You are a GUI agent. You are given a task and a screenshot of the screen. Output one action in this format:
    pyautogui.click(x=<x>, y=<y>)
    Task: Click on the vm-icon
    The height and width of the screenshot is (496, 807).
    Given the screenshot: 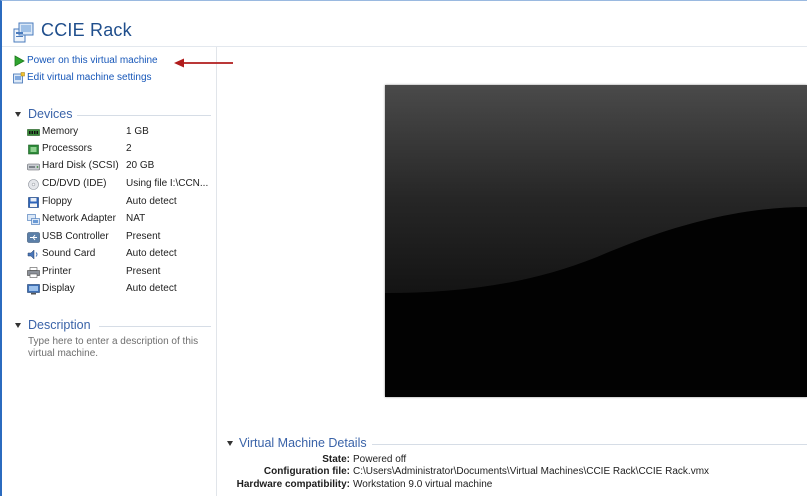 What is the action you would take?
    pyautogui.click(x=23, y=32)
    